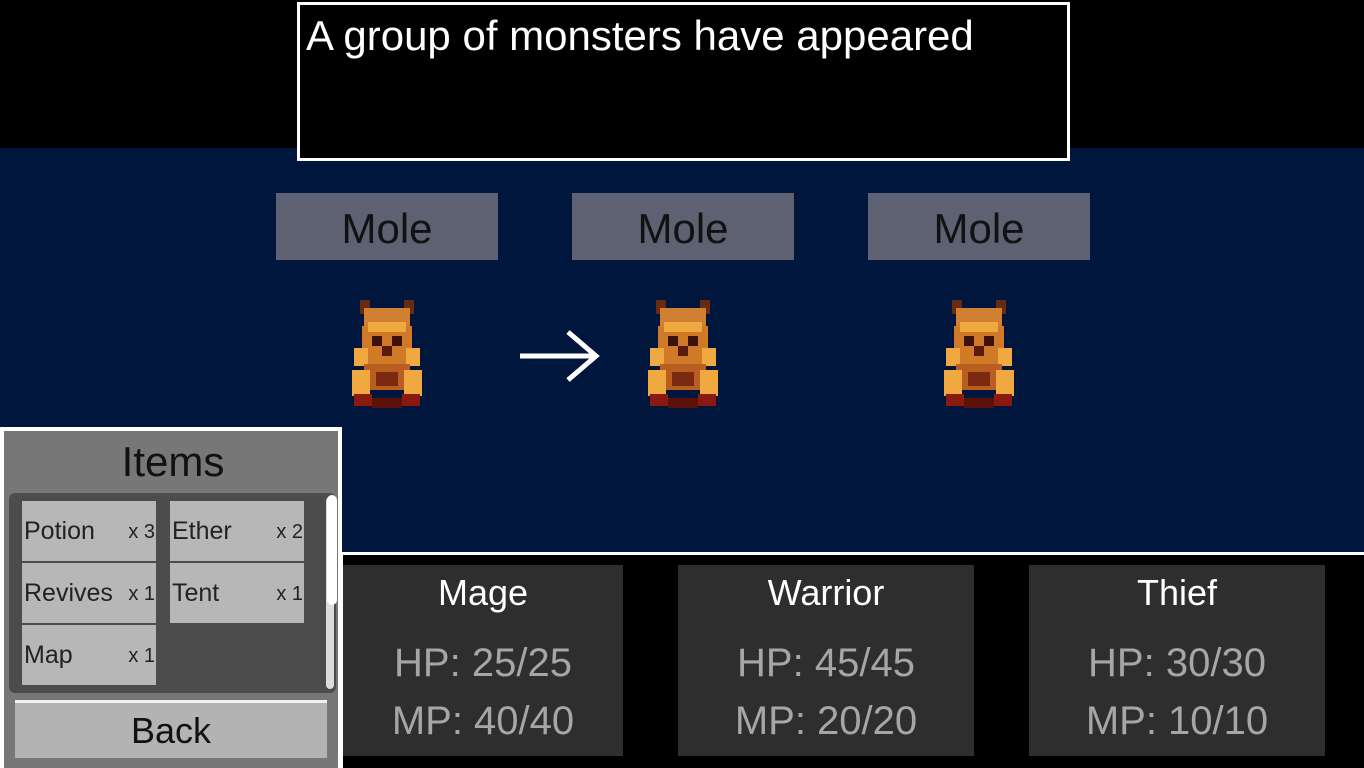 This screenshot has height=768, width=1364. Describe the element at coordinates (640, 35) in the screenshot. I see `battle-message: A group of monsters have appeared` at that location.